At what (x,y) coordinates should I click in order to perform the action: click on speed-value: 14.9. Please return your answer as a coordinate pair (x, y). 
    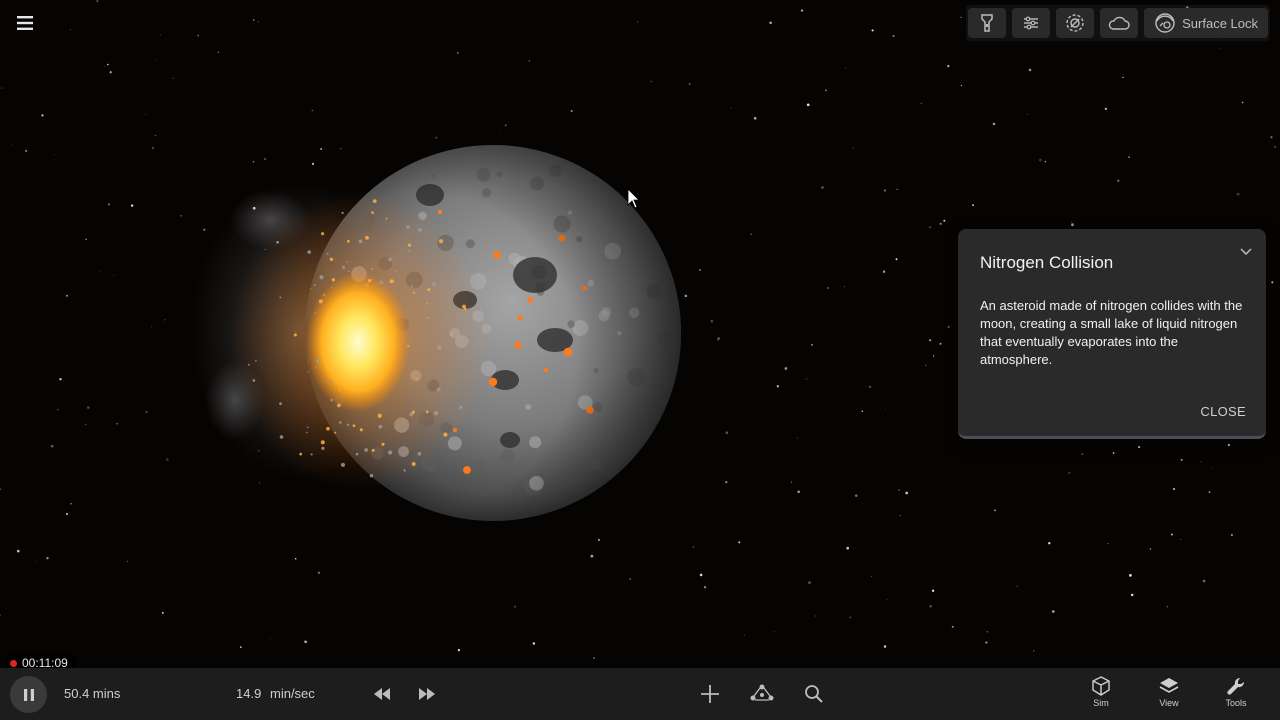
    Looking at the image, I should click on (248, 693).